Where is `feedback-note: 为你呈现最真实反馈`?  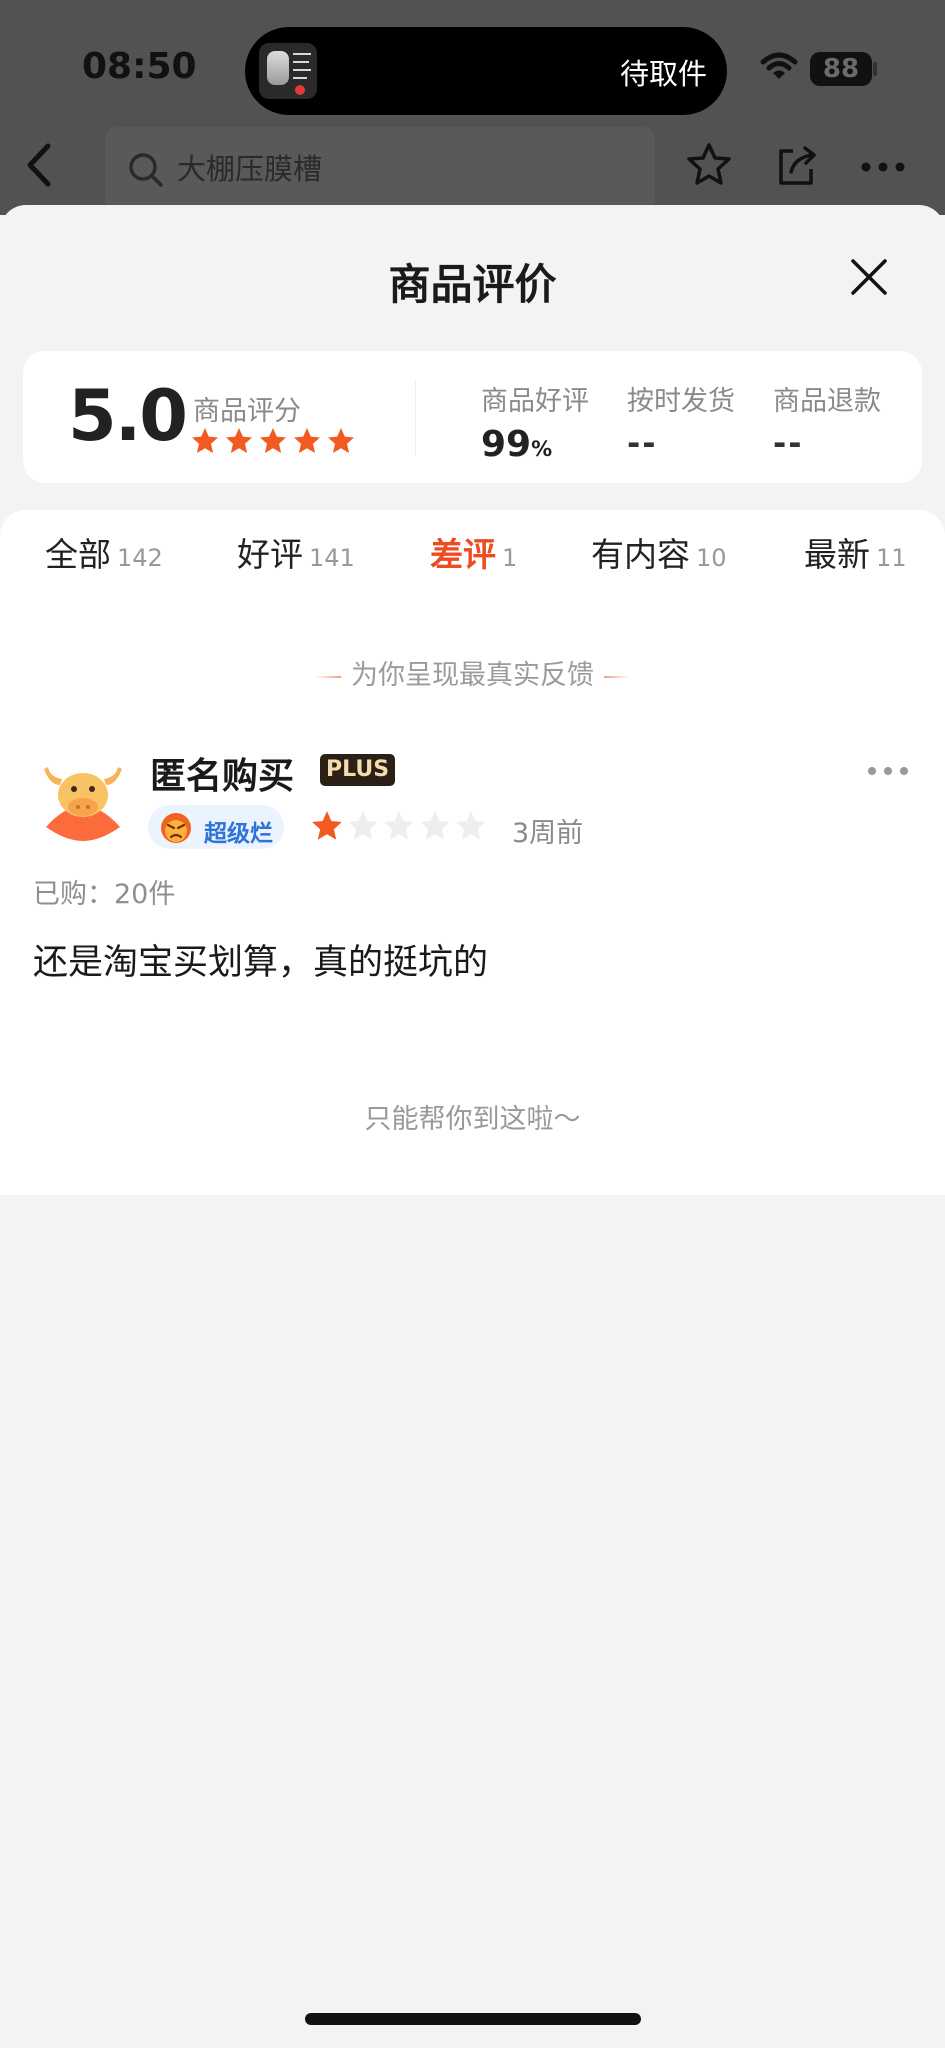 feedback-note: 为你呈现最真实反馈 is located at coordinates (472, 672).